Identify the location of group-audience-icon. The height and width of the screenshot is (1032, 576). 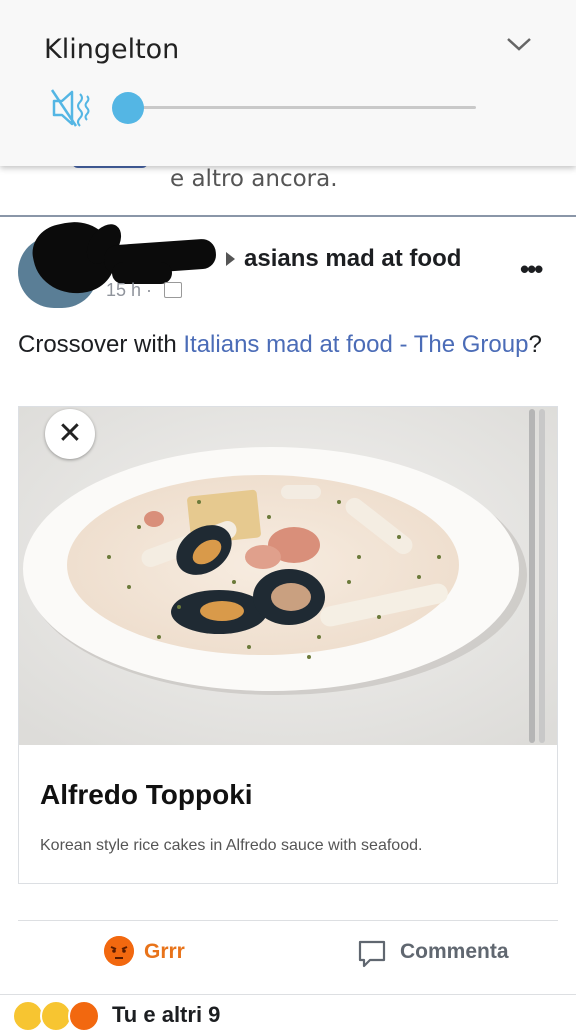
(173, 290).